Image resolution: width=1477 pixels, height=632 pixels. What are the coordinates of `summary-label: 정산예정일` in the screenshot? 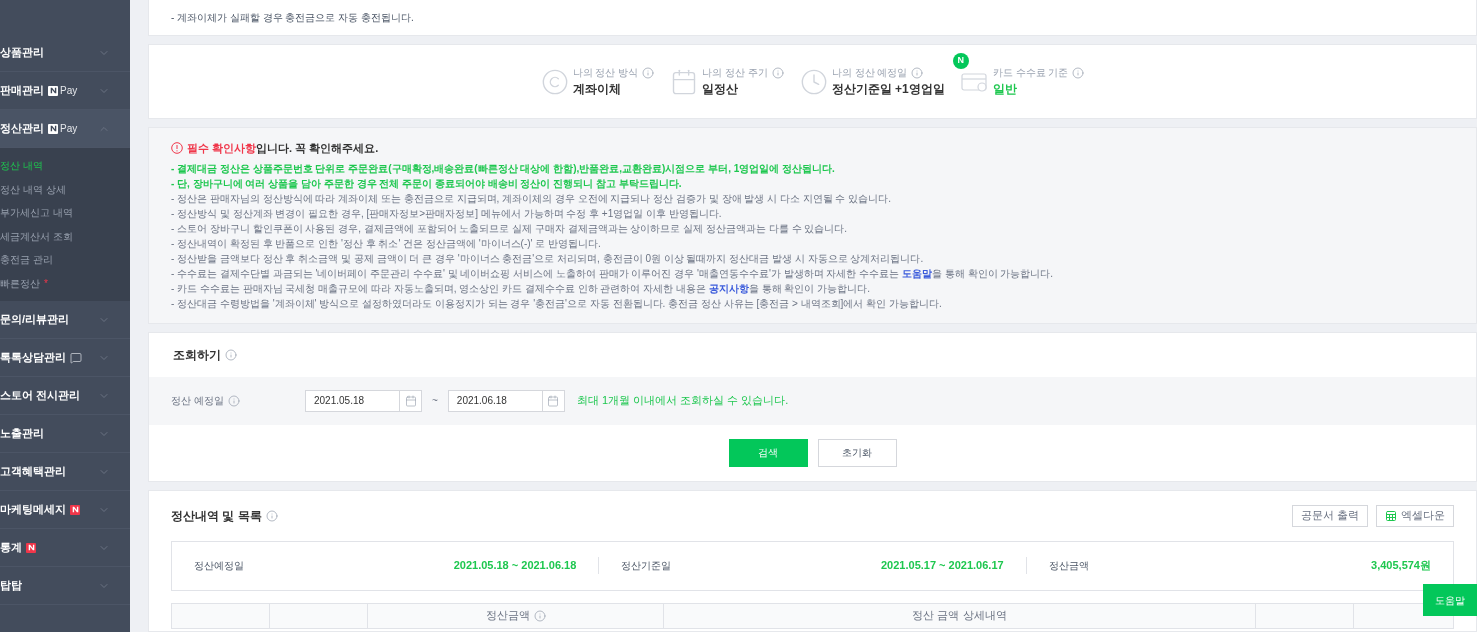 It's located at (219, 566).